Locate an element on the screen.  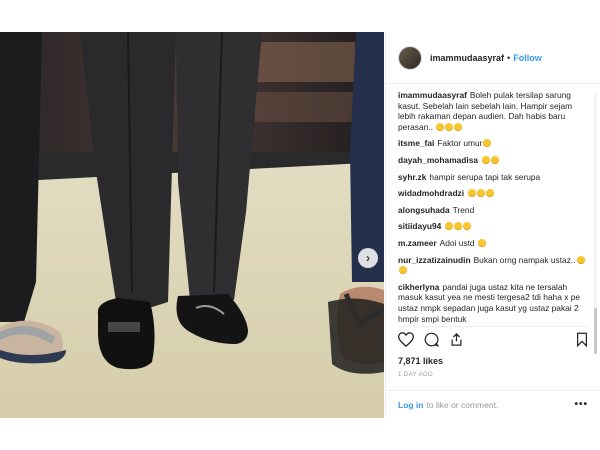
comment-item: m.zameer Adoi ustd is located at coordinates (495, 243).